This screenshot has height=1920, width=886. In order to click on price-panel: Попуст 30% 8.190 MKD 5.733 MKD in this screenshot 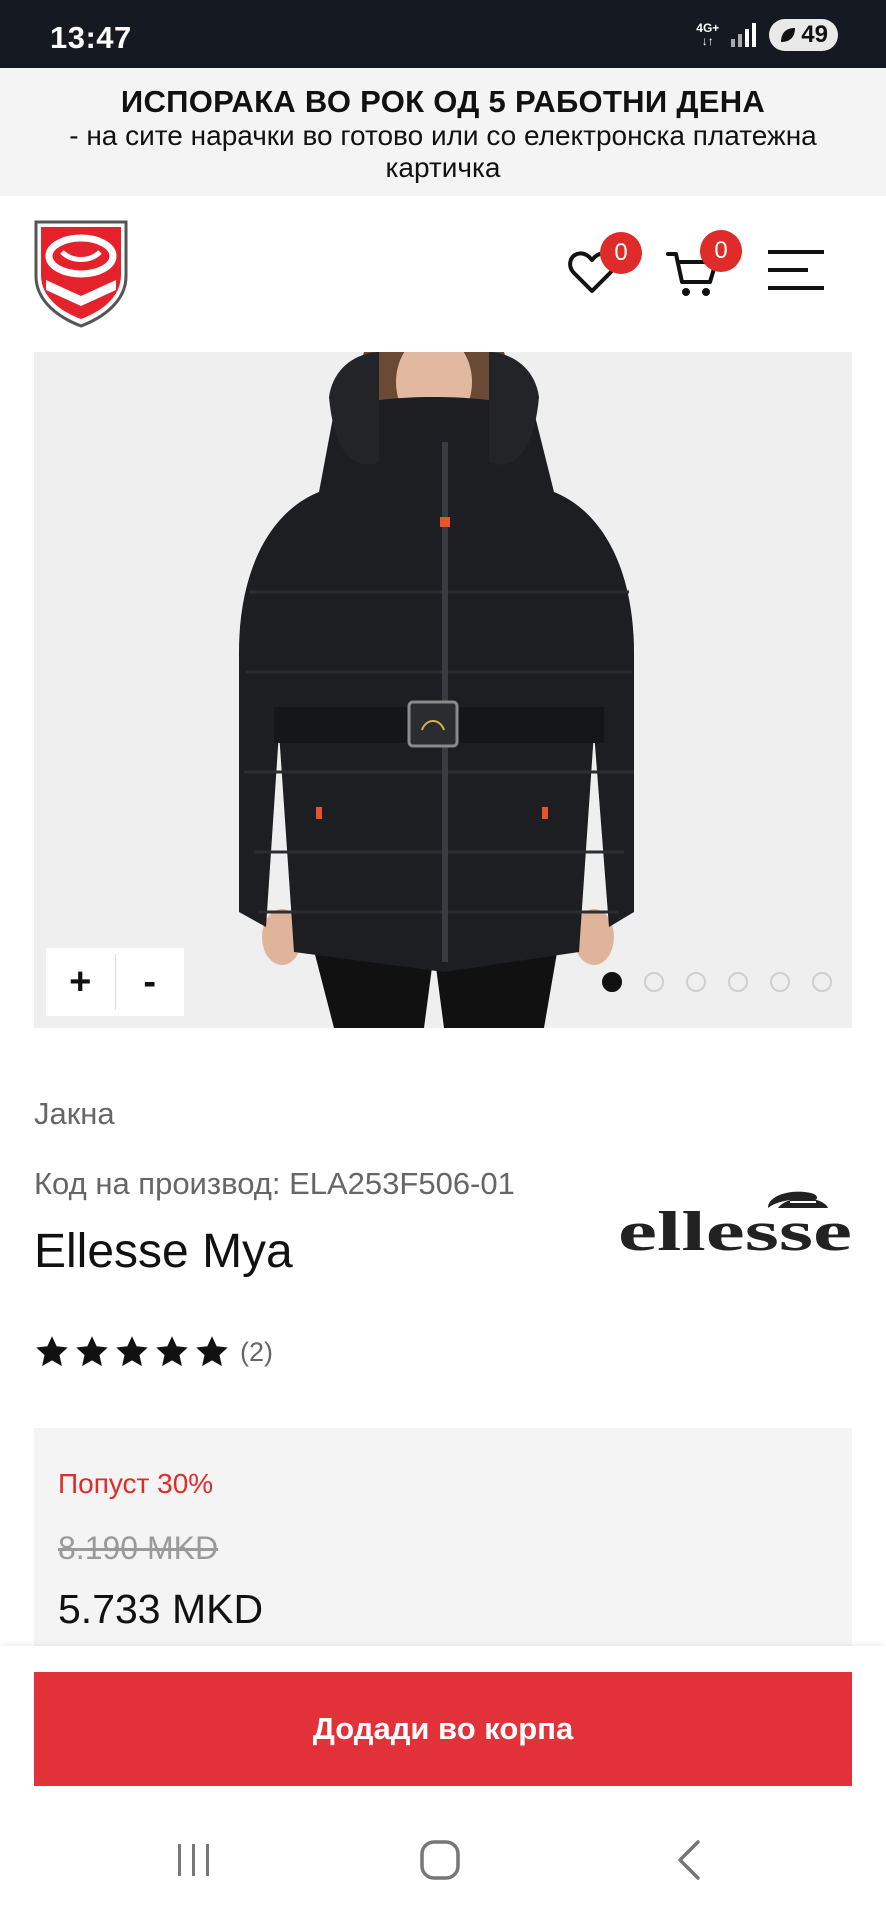, I will do `click(443, 1538)`.